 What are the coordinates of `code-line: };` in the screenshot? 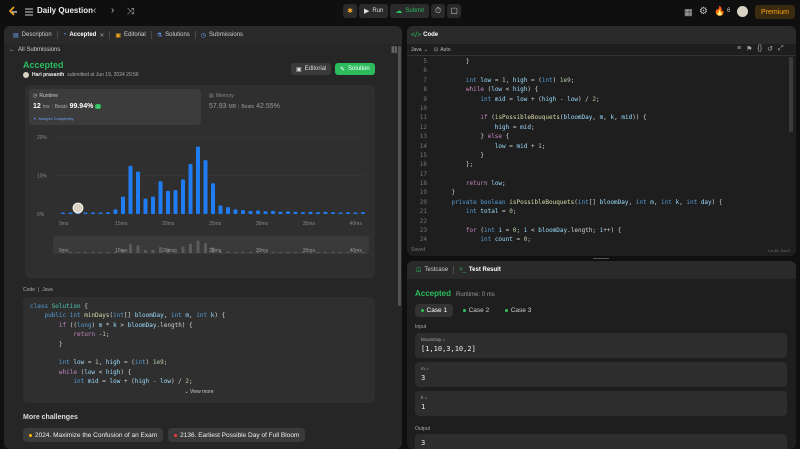 It's located at (455, 165).